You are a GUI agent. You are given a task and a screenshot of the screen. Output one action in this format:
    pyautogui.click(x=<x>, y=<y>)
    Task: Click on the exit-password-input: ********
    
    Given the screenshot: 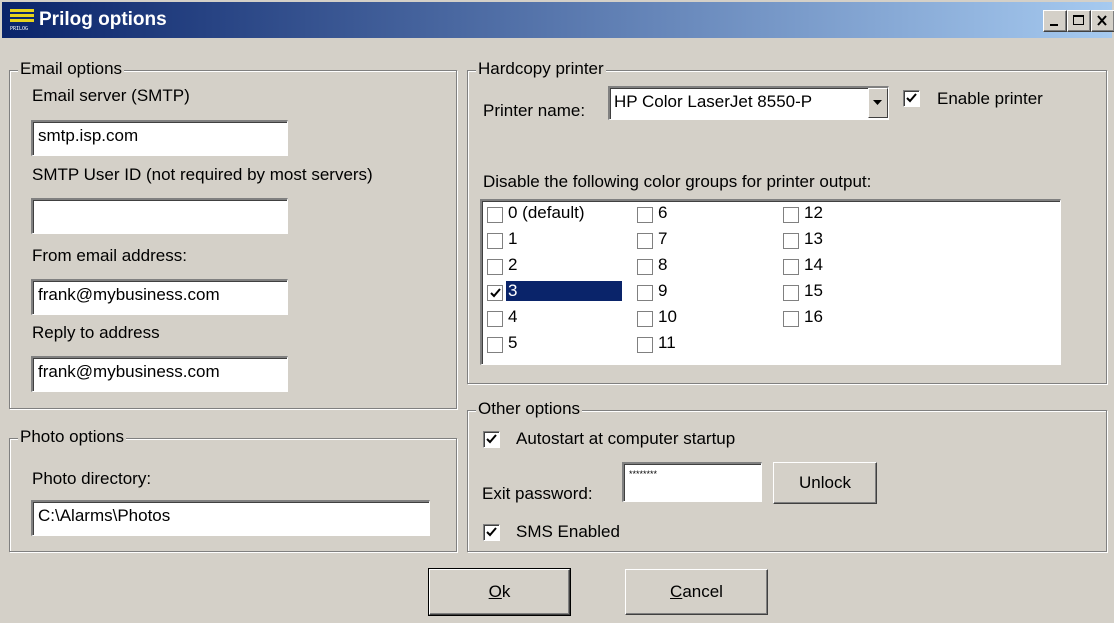 What is the action you would take?
    pyautogui.click(x=692, y=482)
    